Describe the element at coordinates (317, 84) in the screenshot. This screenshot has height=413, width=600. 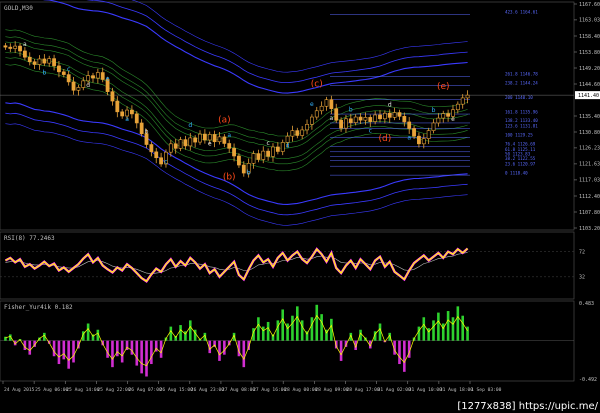
I see `wave-label-major: (c)` at that location.